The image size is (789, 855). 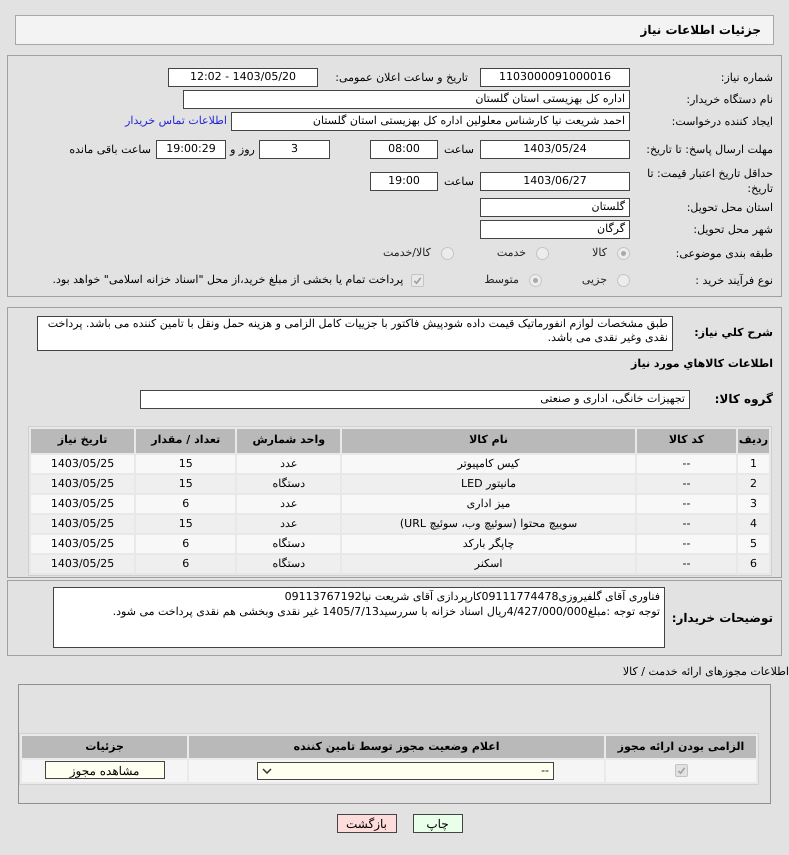 I want to click on chevron-down-icon, so click(x=267, y=771).